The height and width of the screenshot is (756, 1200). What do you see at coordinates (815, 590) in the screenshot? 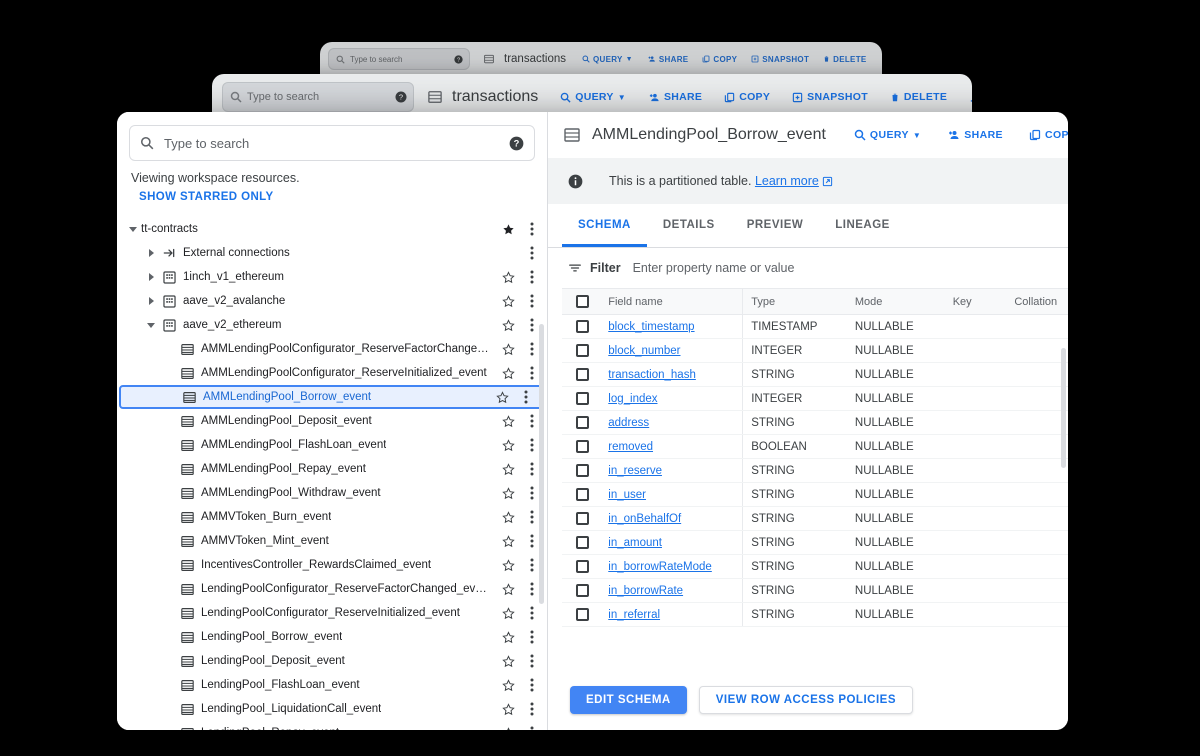
I see `table-row: in_borrowRate STRING NULLABLE` at bounding box center [815, 590].